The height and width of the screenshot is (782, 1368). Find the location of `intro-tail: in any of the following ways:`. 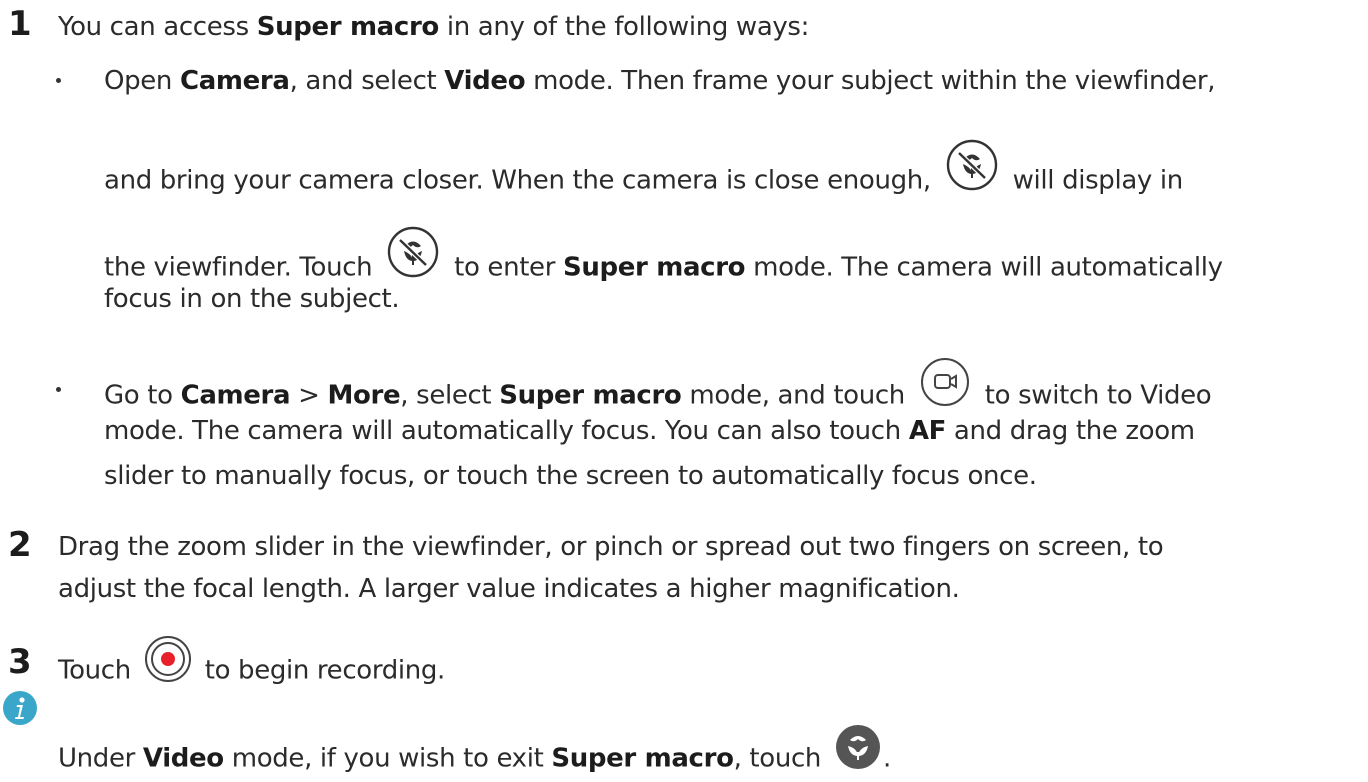

intro-tail: in any of the following ways: is located at coordinates (628, 27).